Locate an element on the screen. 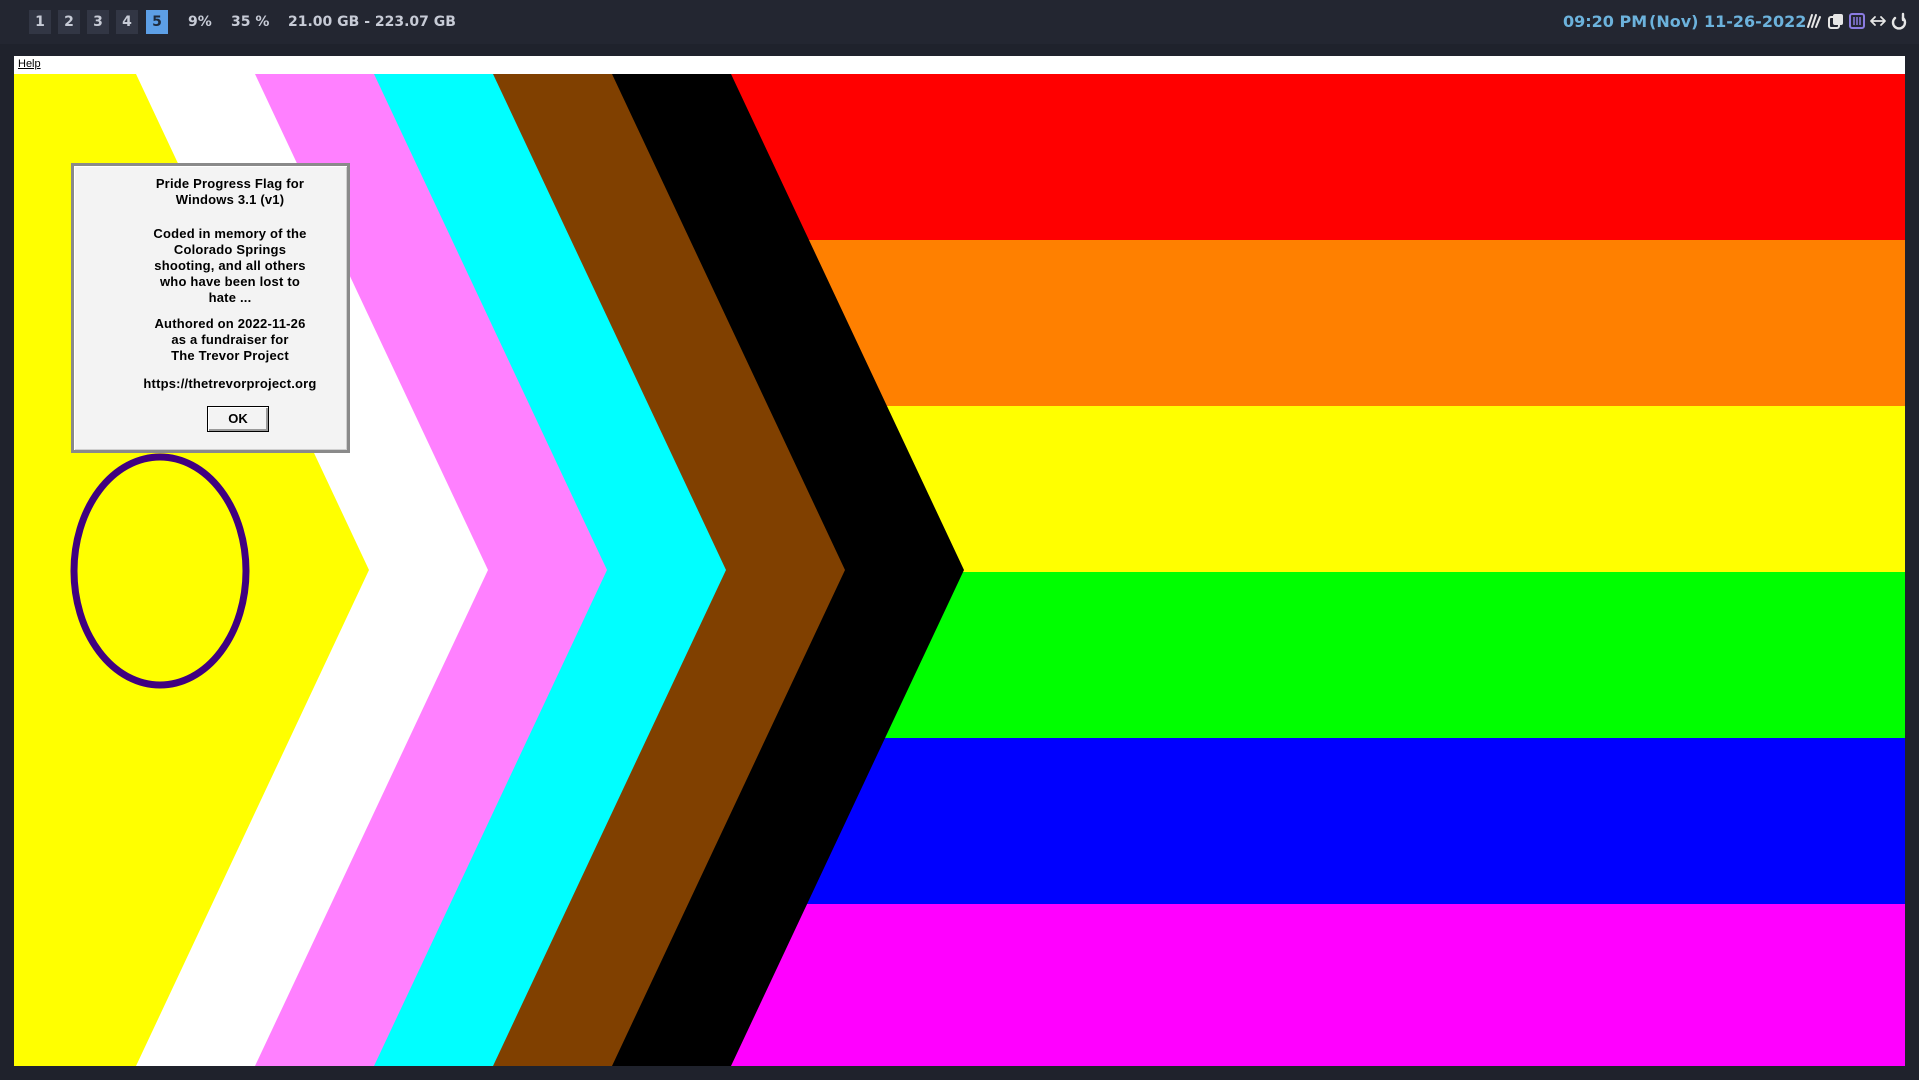 The image size is (1919, 1080). menu-bar: Help is located at coordinates (959, 65).